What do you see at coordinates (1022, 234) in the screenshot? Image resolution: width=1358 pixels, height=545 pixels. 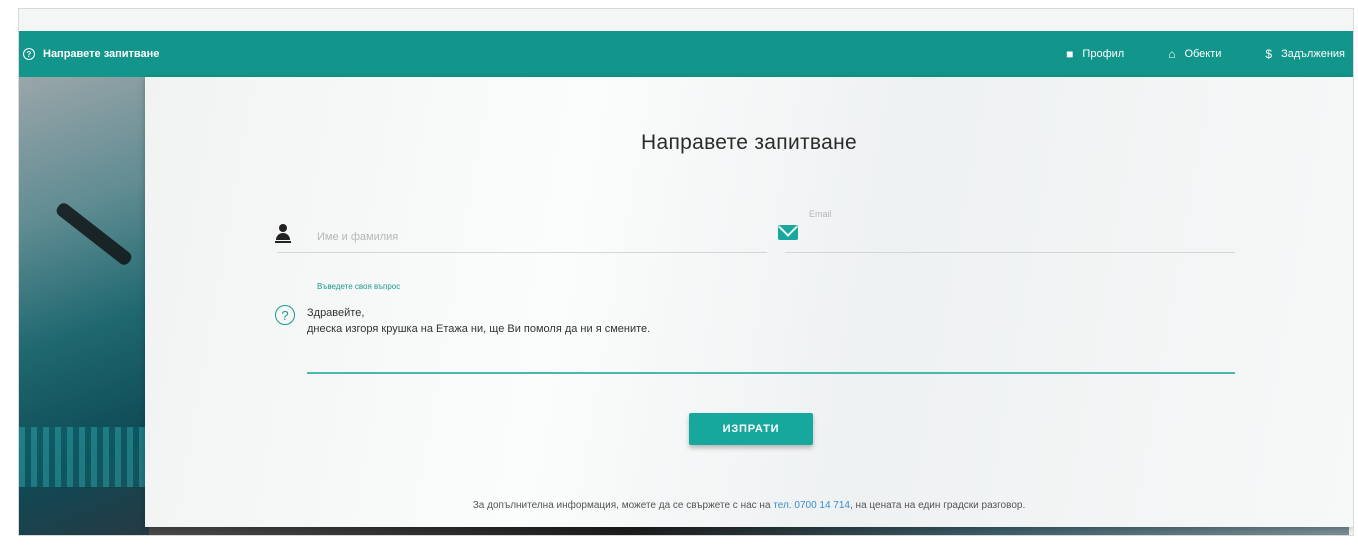 I see `email-input` at bounding box center [1022, 234].